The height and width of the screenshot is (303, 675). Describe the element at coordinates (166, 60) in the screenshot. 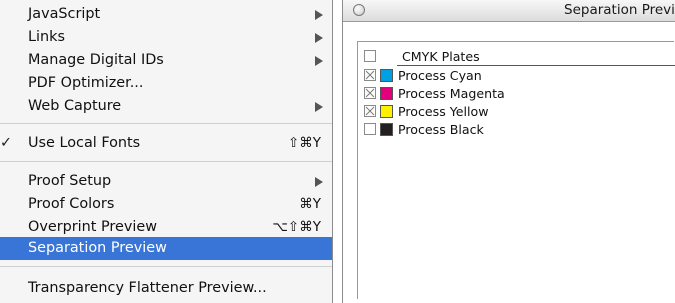

I see `menu-item-manage-digital-ids: Manage Digital IDs` at that location.